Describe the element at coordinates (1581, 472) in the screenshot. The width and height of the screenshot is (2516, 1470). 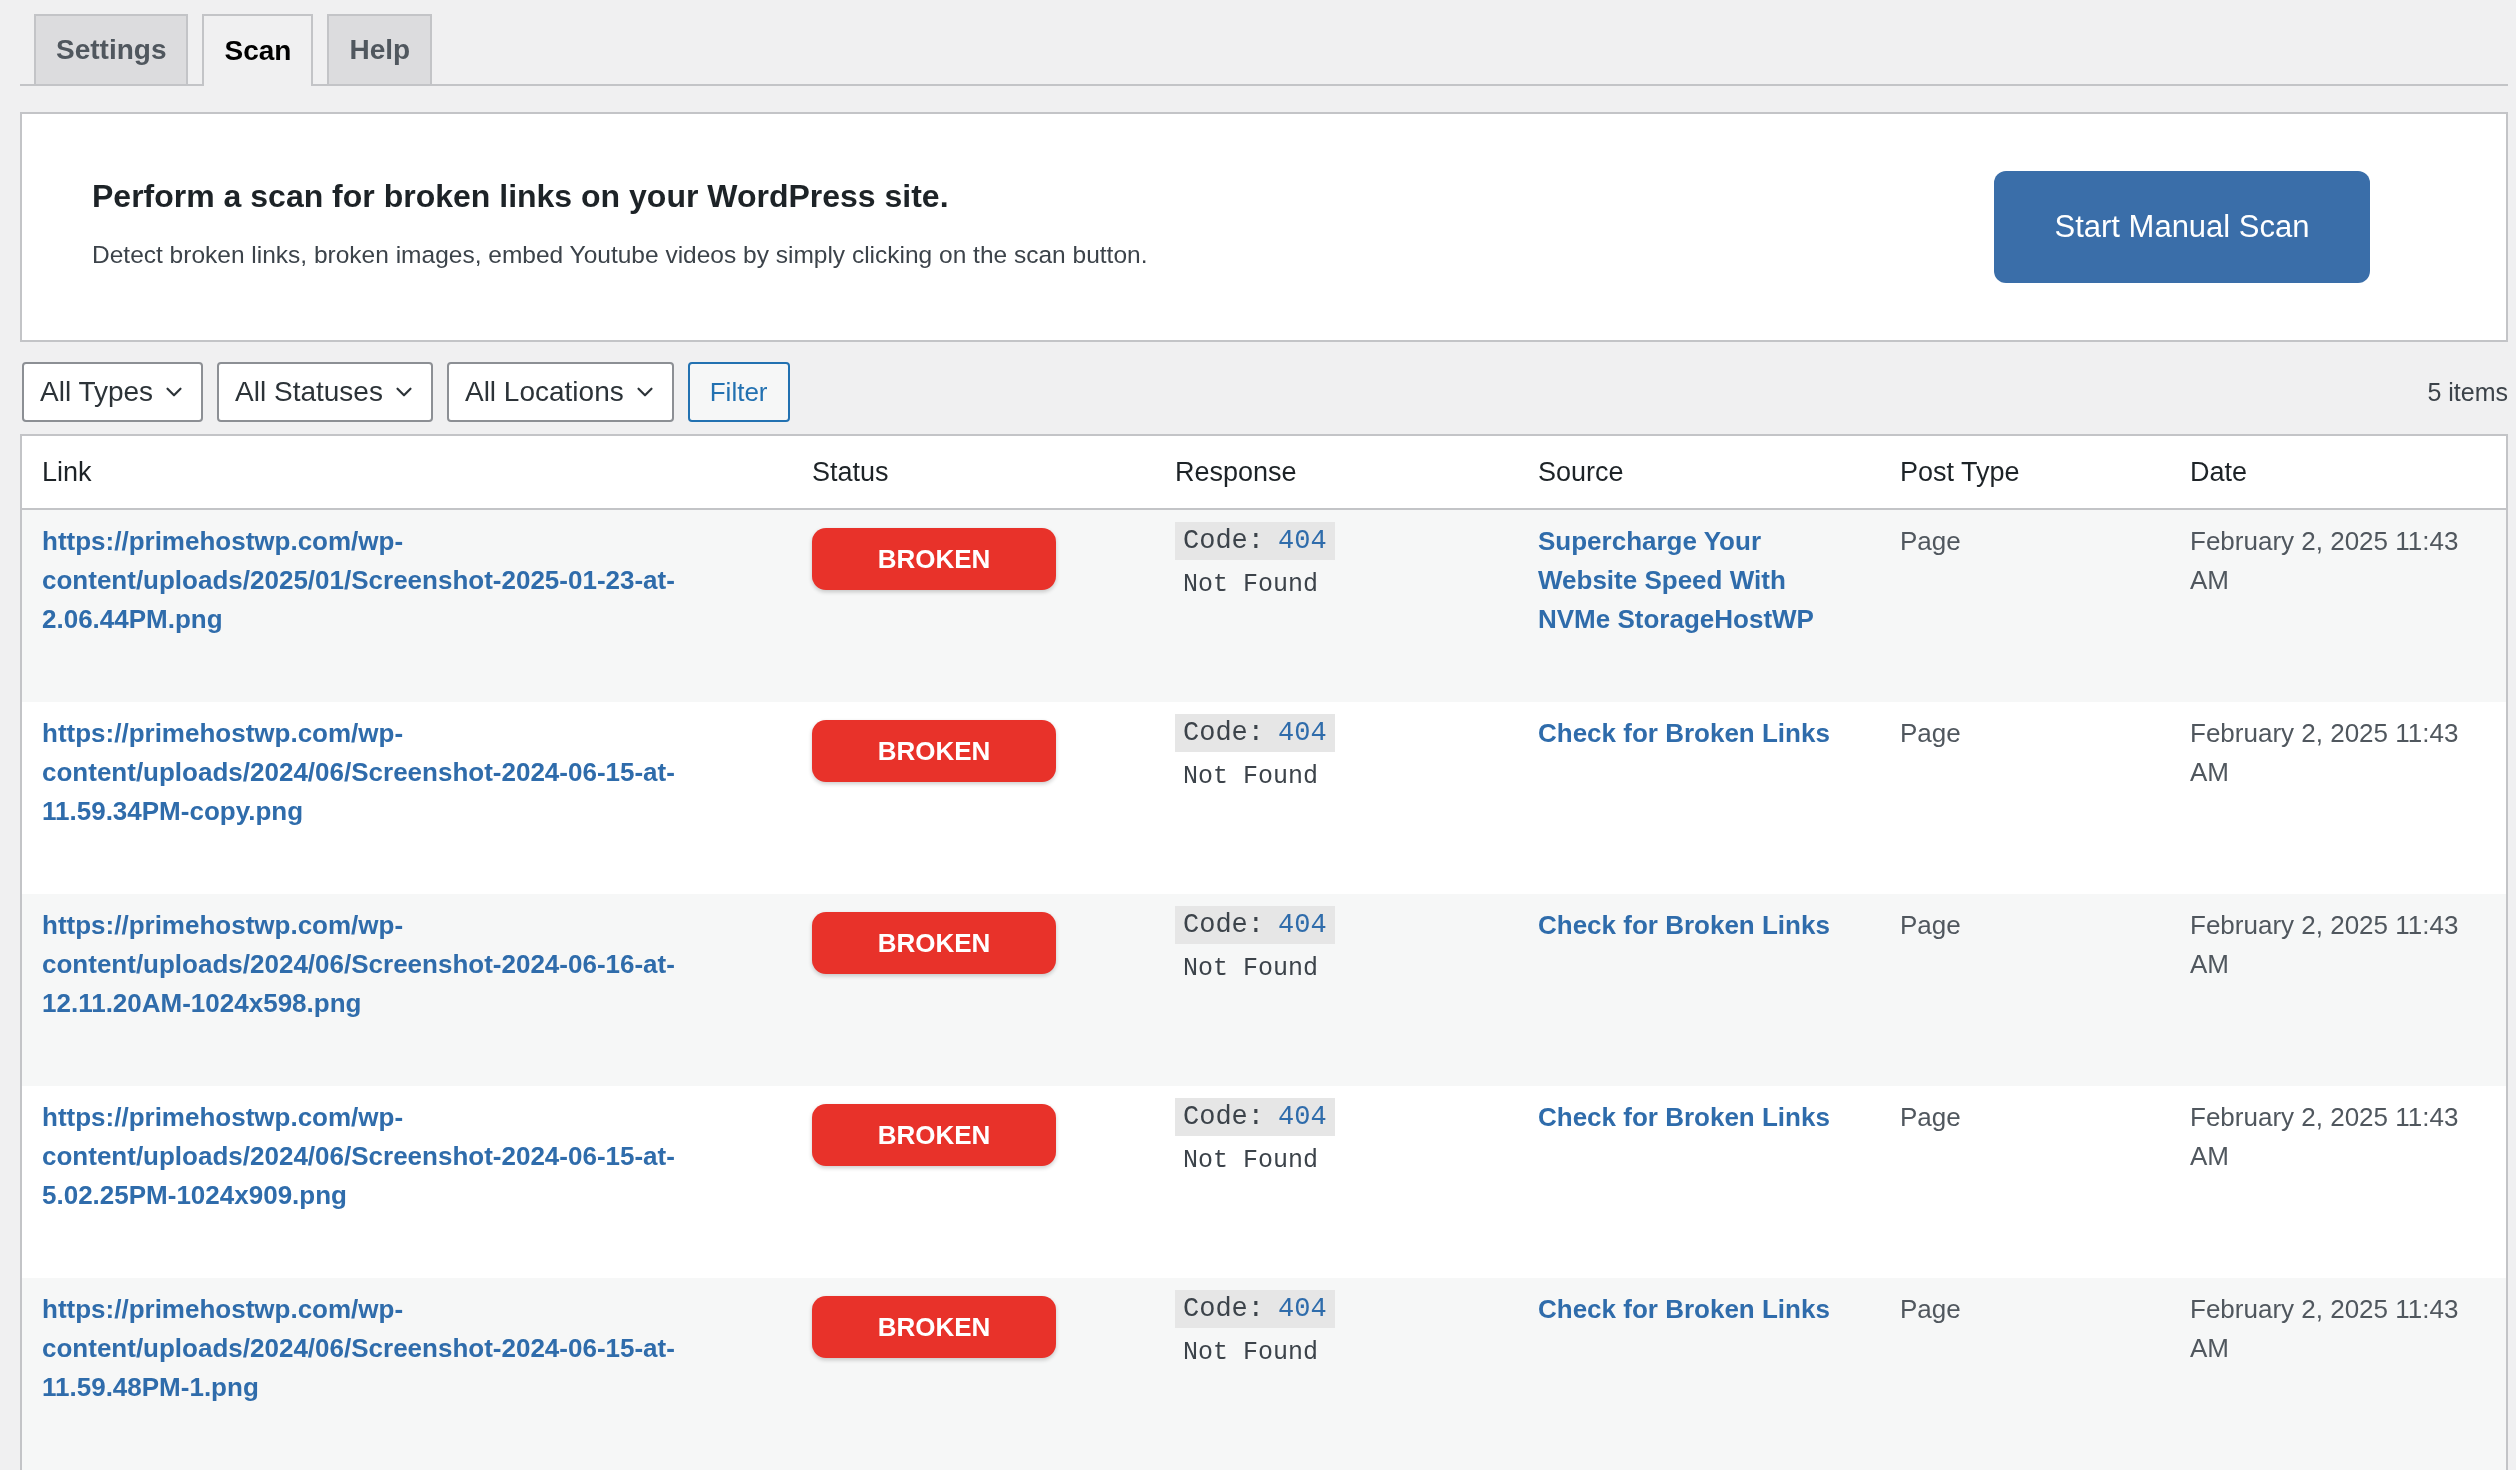
I see `column-header: Source` at that location.